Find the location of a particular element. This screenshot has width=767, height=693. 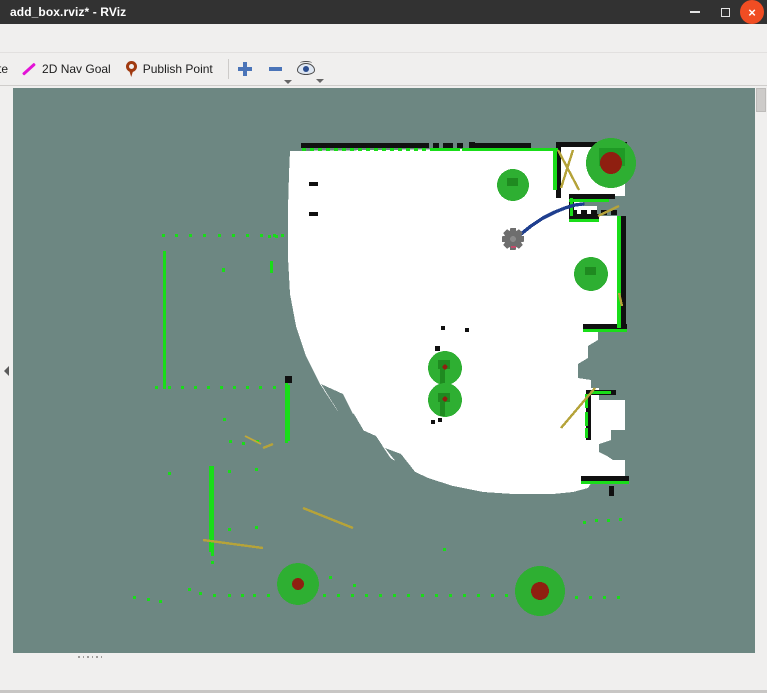

toolbar-item-2d-nav-goal: 2D Nav Goal is located at coordinates (66, 69).